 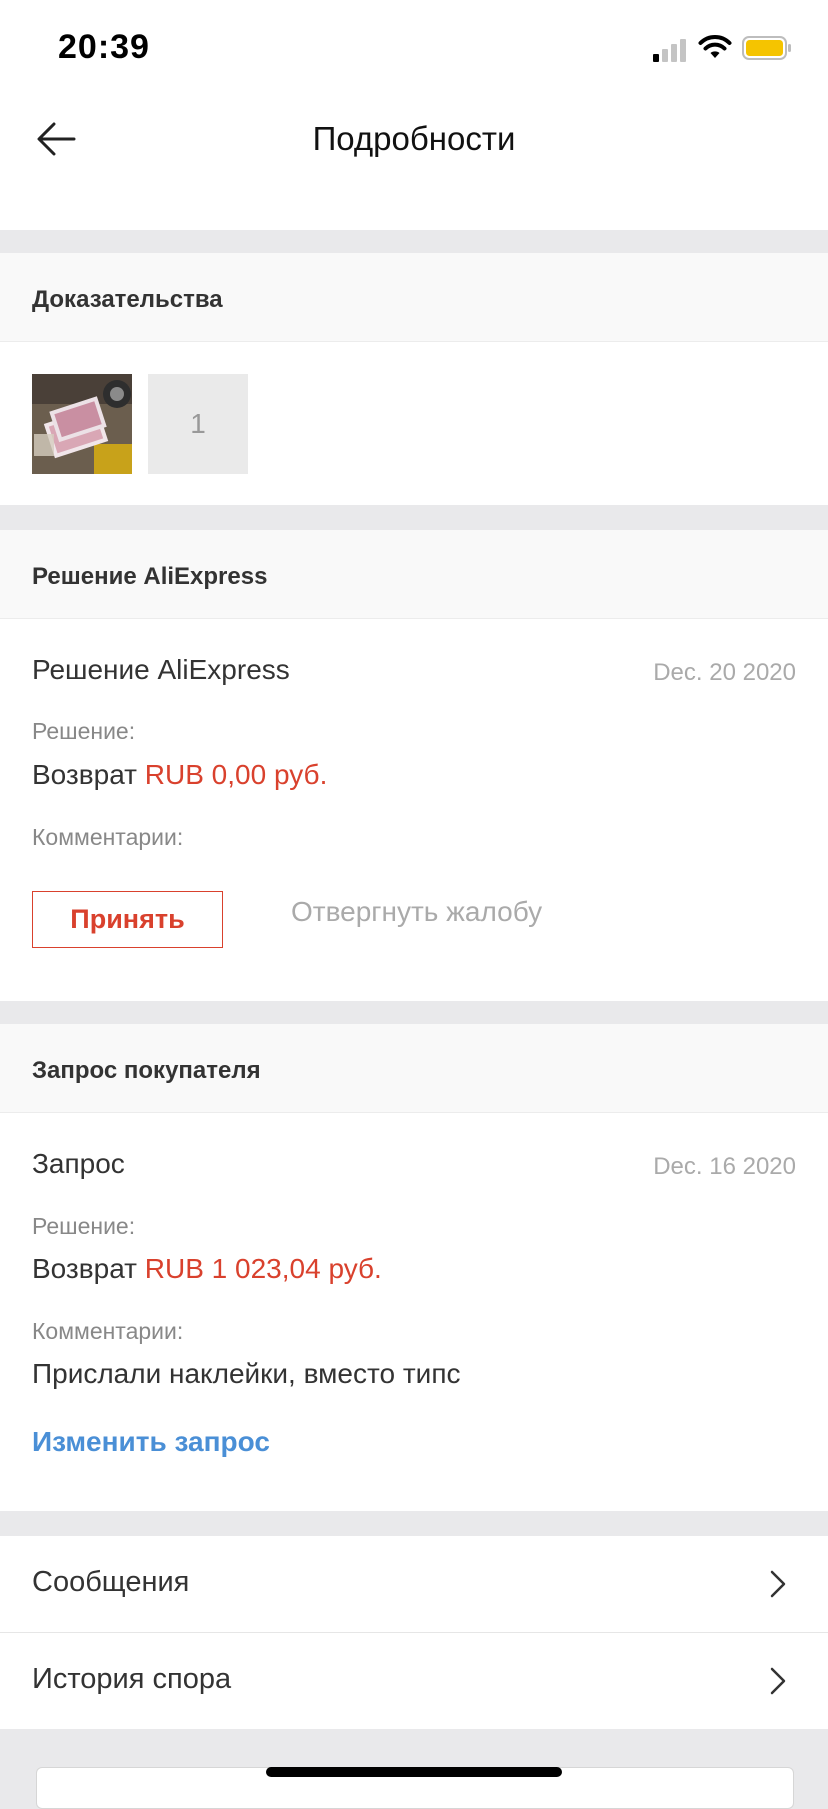 What do you see at coordinates (78, 1163) in the screenshot?
I see `request-heading: Запрос` at bounding box center [78, 1163].